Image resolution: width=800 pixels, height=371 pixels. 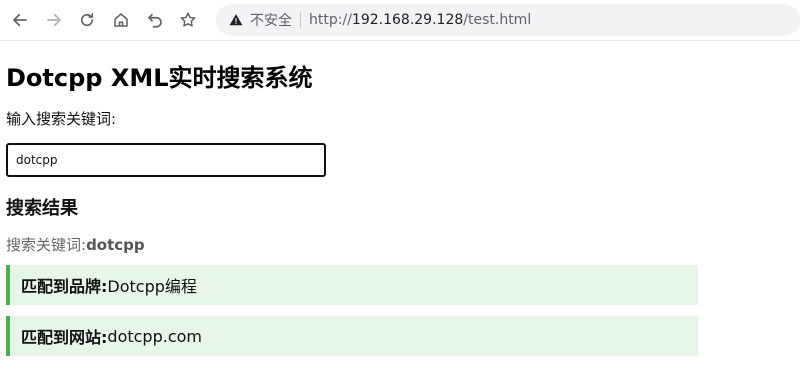 I want to click on search-keyword-line: 搜索关键词:dotcpp, so click(x=400, y=245).